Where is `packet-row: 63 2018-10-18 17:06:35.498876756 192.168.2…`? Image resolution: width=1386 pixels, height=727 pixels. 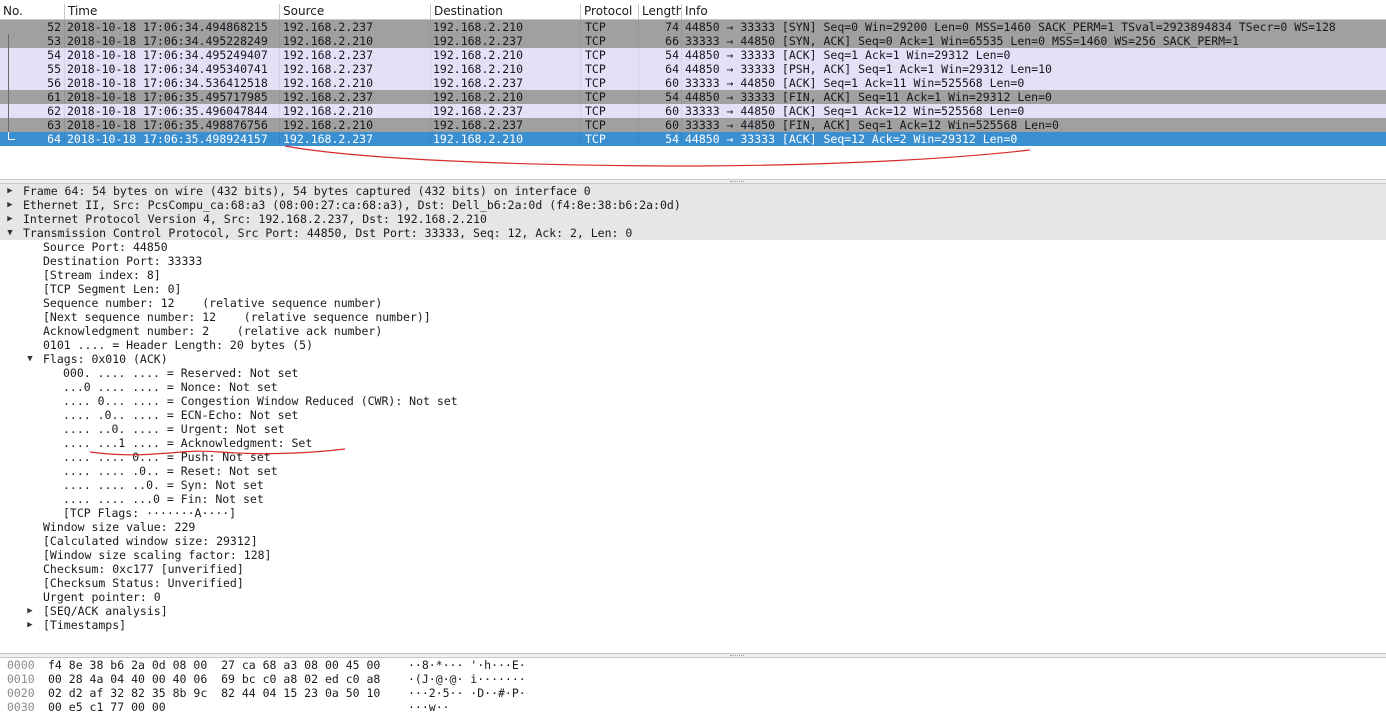 packet-row: 63 2018-10-18 17:06:35.498876756 192.168.2… is located at coordinates (693, 125).